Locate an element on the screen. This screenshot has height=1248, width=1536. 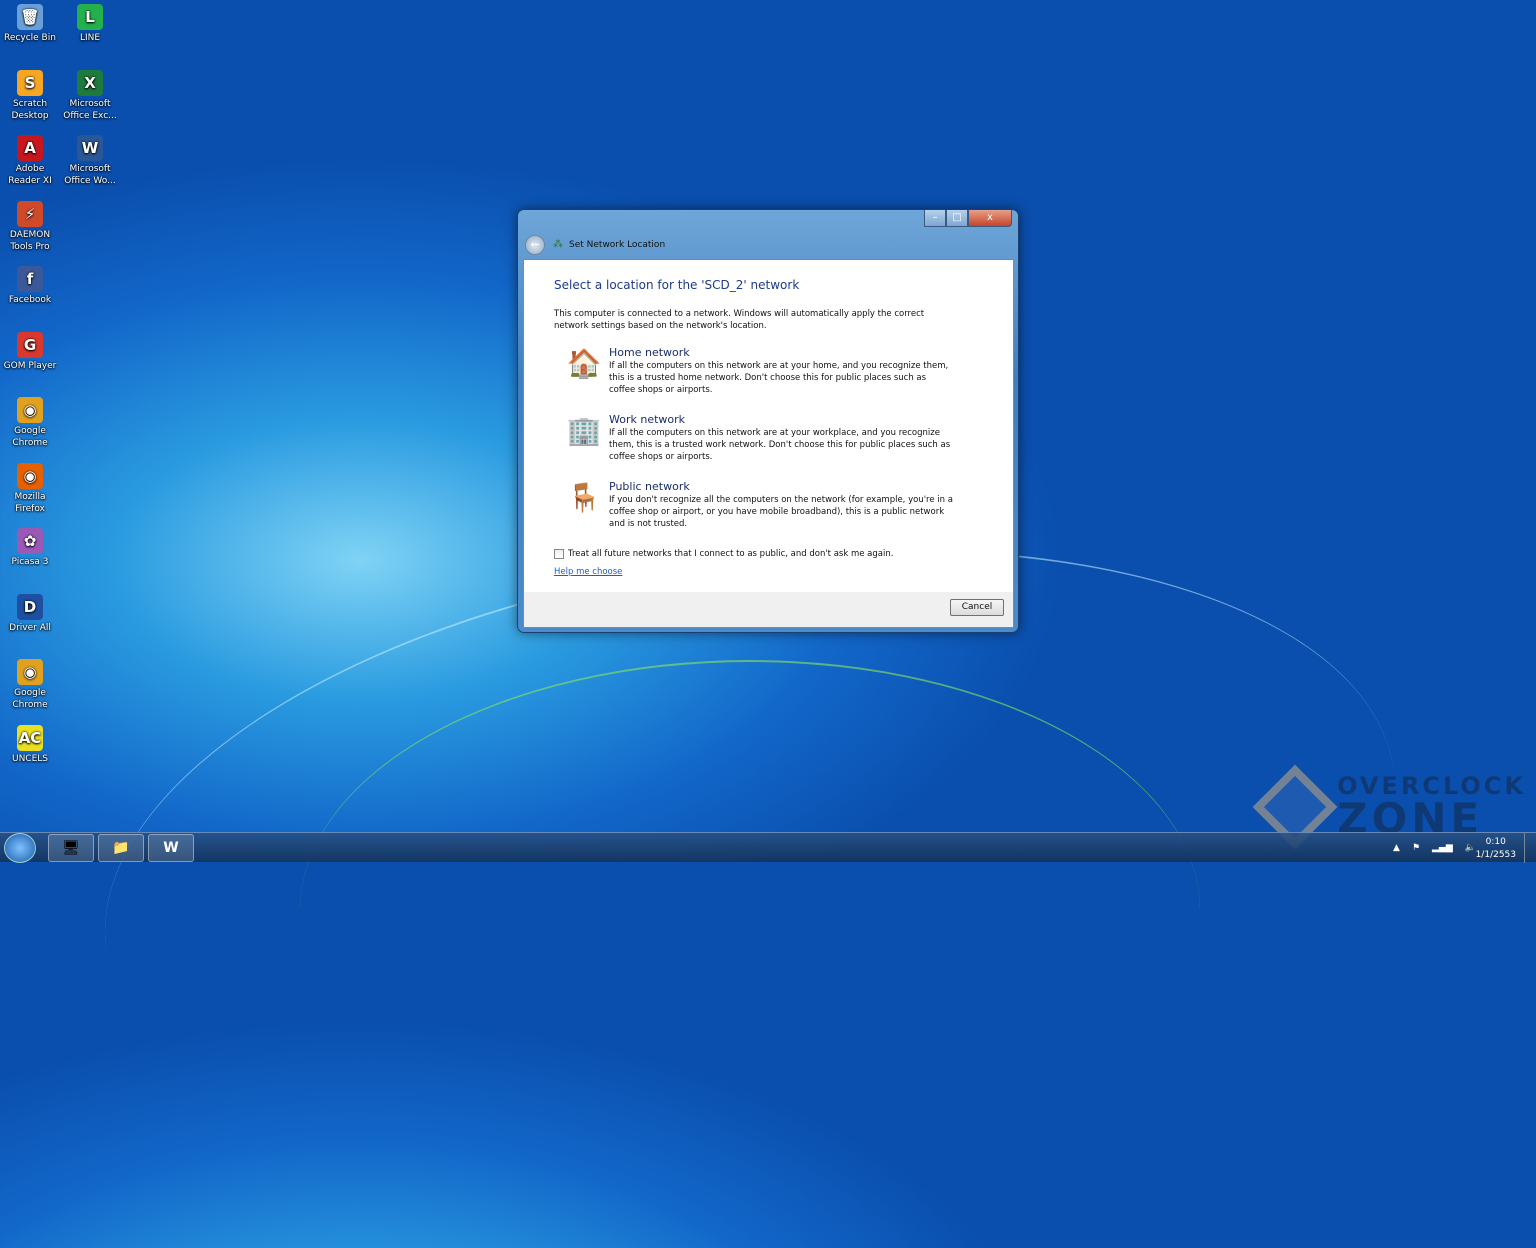
help-me-choose-link: Help me choose is located at coordinates (588, 572).